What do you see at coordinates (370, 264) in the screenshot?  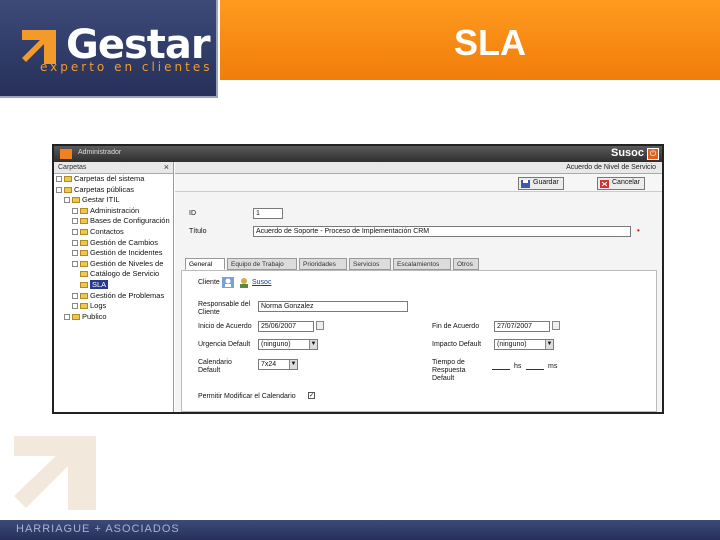 I see `tab-servicios: Servicios` at bounding box center [370, 264].